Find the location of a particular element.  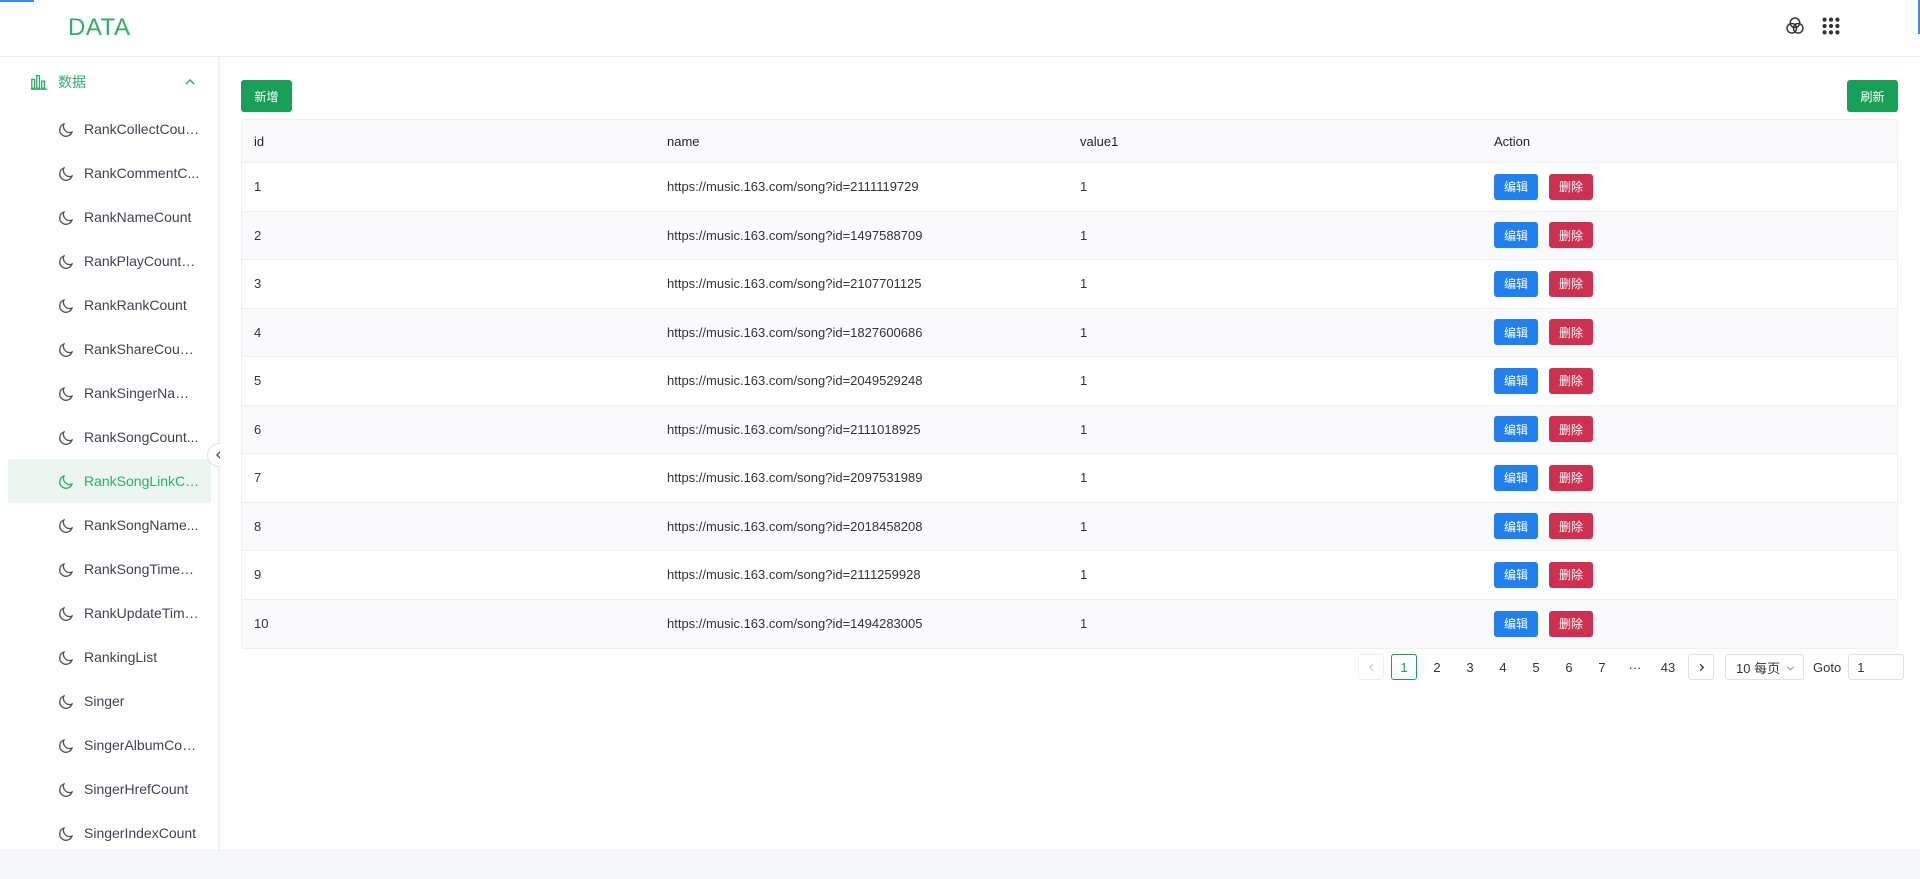

chevron-up-icon is located at coordinates (190, 82).